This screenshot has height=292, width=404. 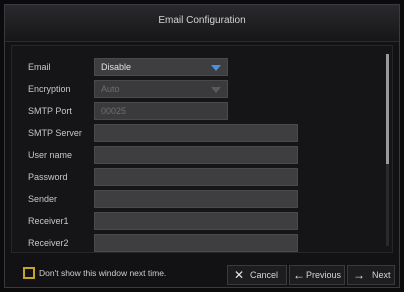 I want to click on scrollbar, so click(x=387, y=150).